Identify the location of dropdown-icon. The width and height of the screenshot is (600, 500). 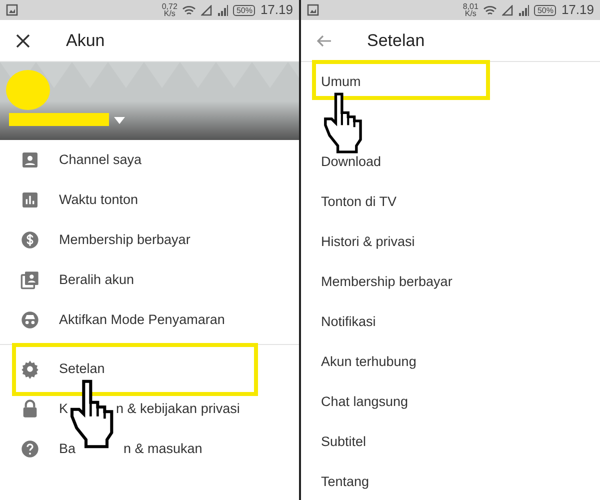
(119, 120).